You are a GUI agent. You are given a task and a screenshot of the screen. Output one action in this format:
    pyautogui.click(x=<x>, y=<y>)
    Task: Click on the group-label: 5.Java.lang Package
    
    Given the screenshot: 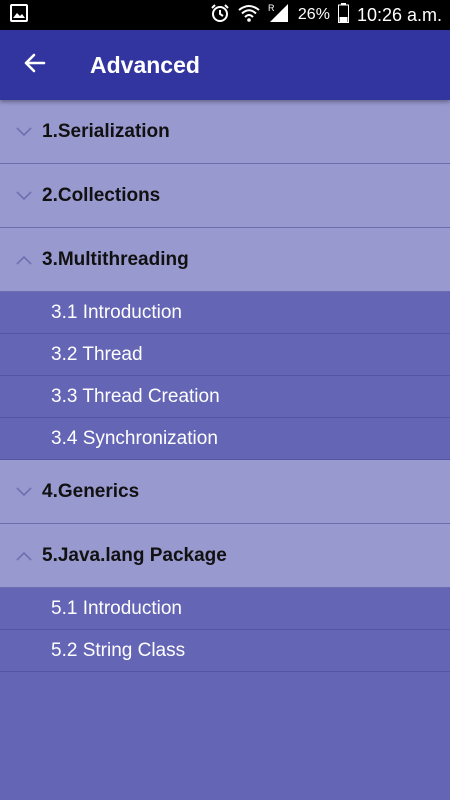 What is the action you would take?
    pyautogui.click(x=134, y=555)
    